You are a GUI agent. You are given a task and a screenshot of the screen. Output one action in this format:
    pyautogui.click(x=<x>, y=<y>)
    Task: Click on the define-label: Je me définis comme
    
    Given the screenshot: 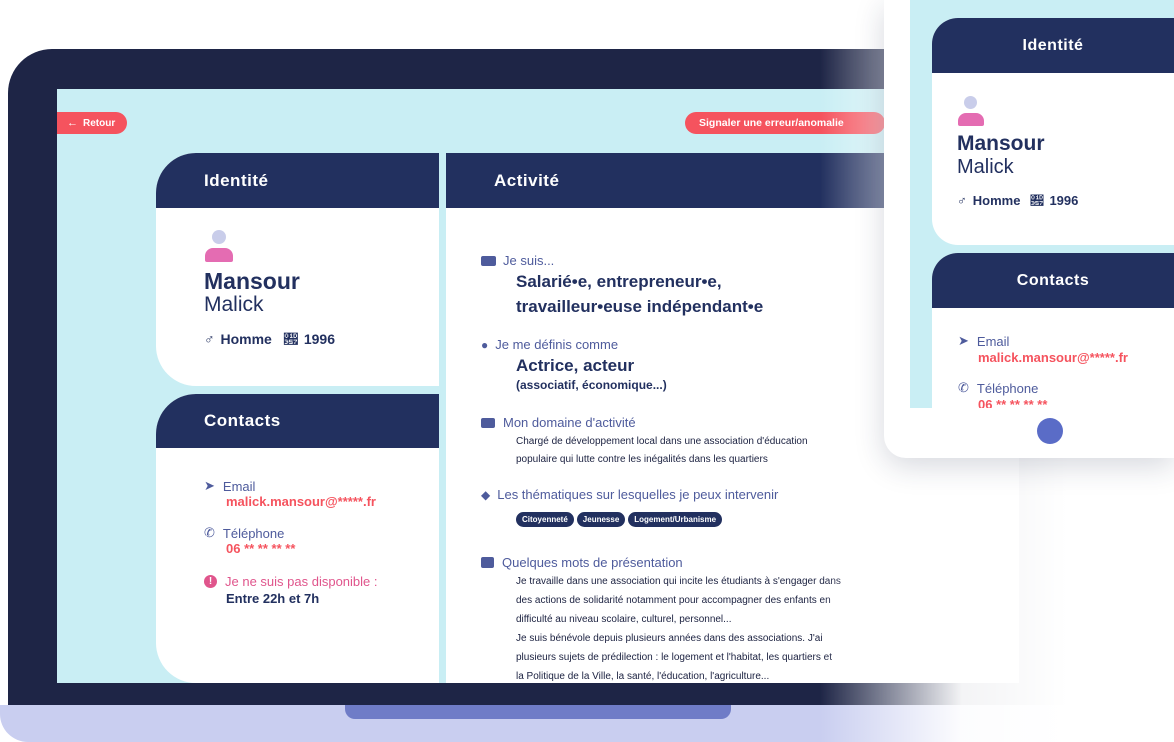 What is the action you would take?
    pyautogui.click(x=557, y=344)
    